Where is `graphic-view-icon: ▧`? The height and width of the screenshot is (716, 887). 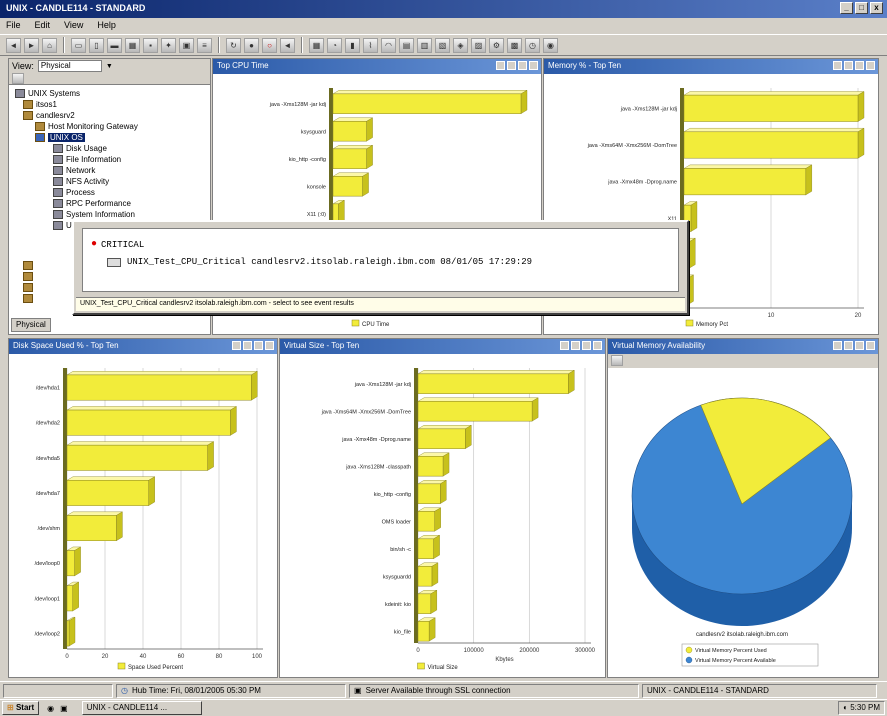
graphic-view-icon: ▧ is located at coordinates (442, 45).